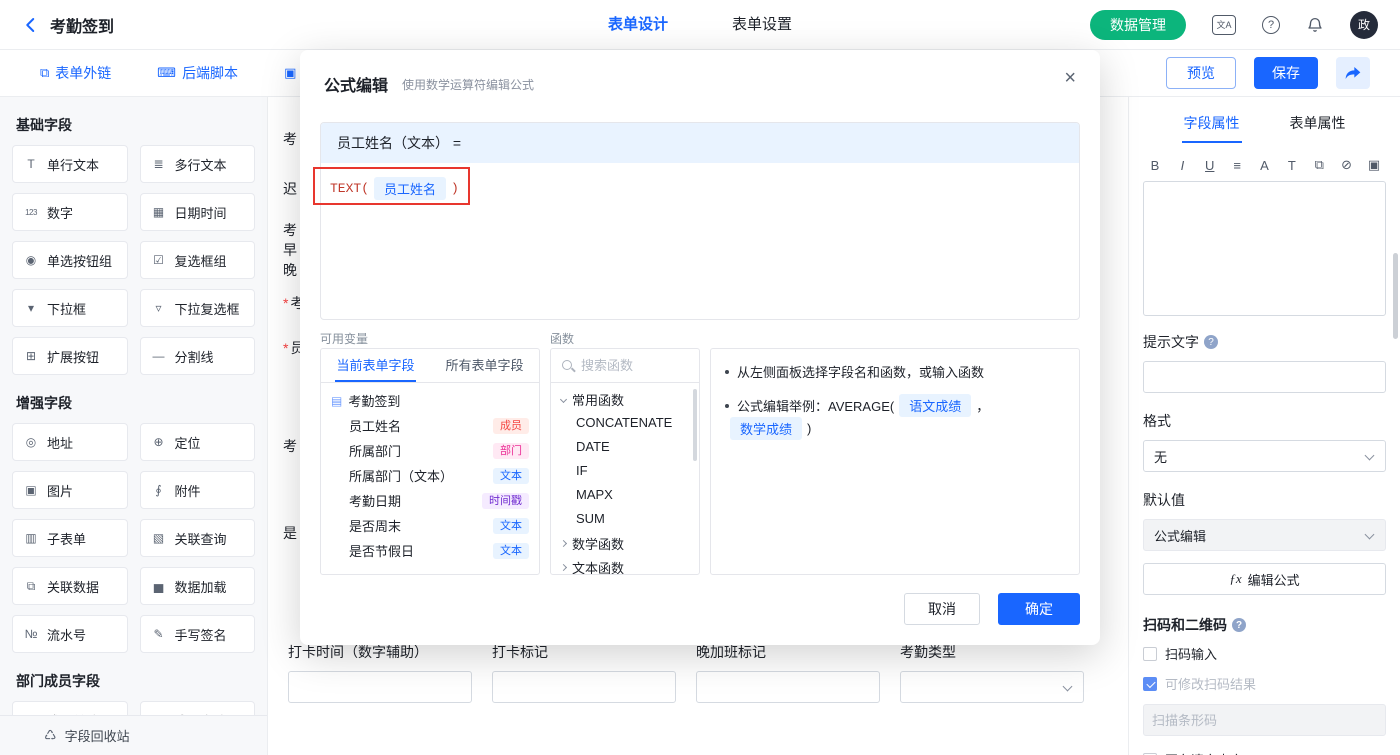 The image size is (1400, 755). Describe the element at coordinates (1264, 752) in the screenshot. I see `enter-clear-option: 回车清空内容` at that location.